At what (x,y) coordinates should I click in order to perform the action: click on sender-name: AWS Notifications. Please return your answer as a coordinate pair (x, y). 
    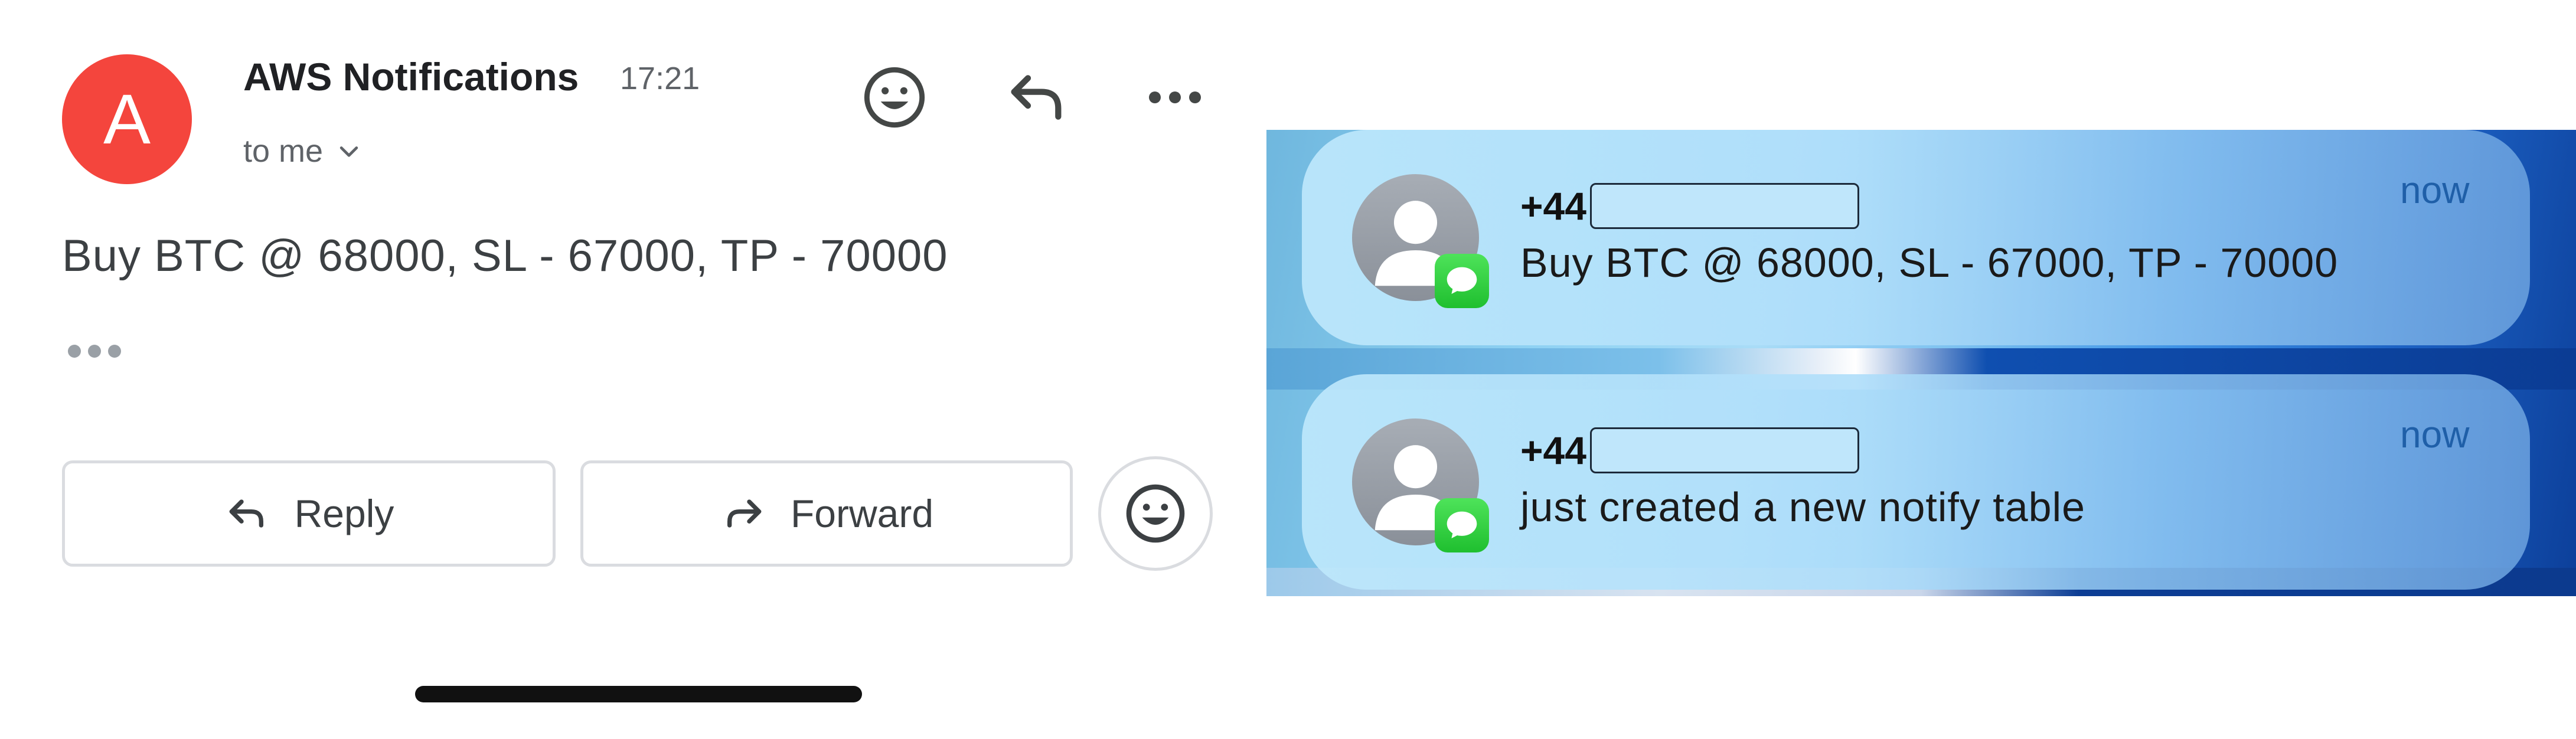
    Looking at the image, I should click on (411, 77).